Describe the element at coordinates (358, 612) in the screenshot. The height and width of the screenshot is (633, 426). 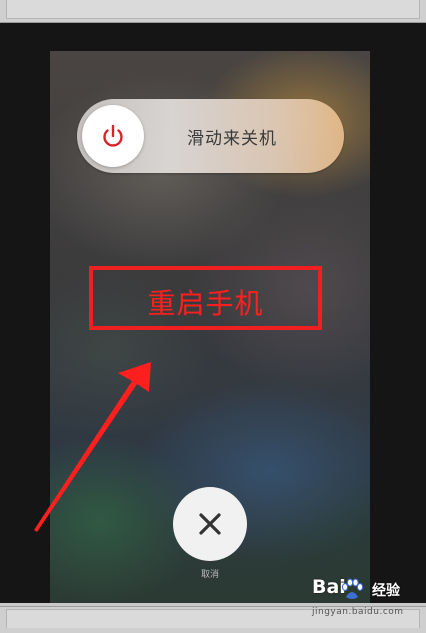
I see `watermark-url: jingyan.baidu.com` at that location.